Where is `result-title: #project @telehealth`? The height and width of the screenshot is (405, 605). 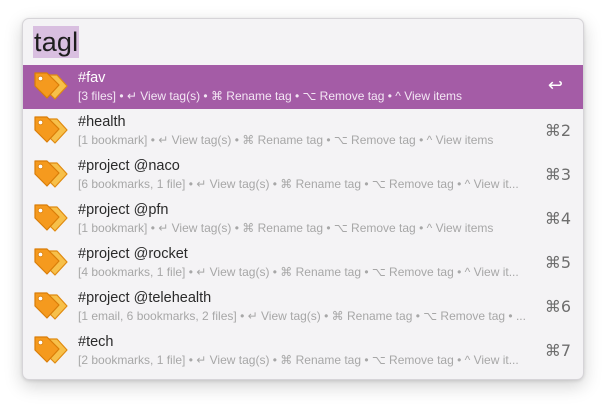 result-title: #project @telehealth is located at coordinates (145, 298).